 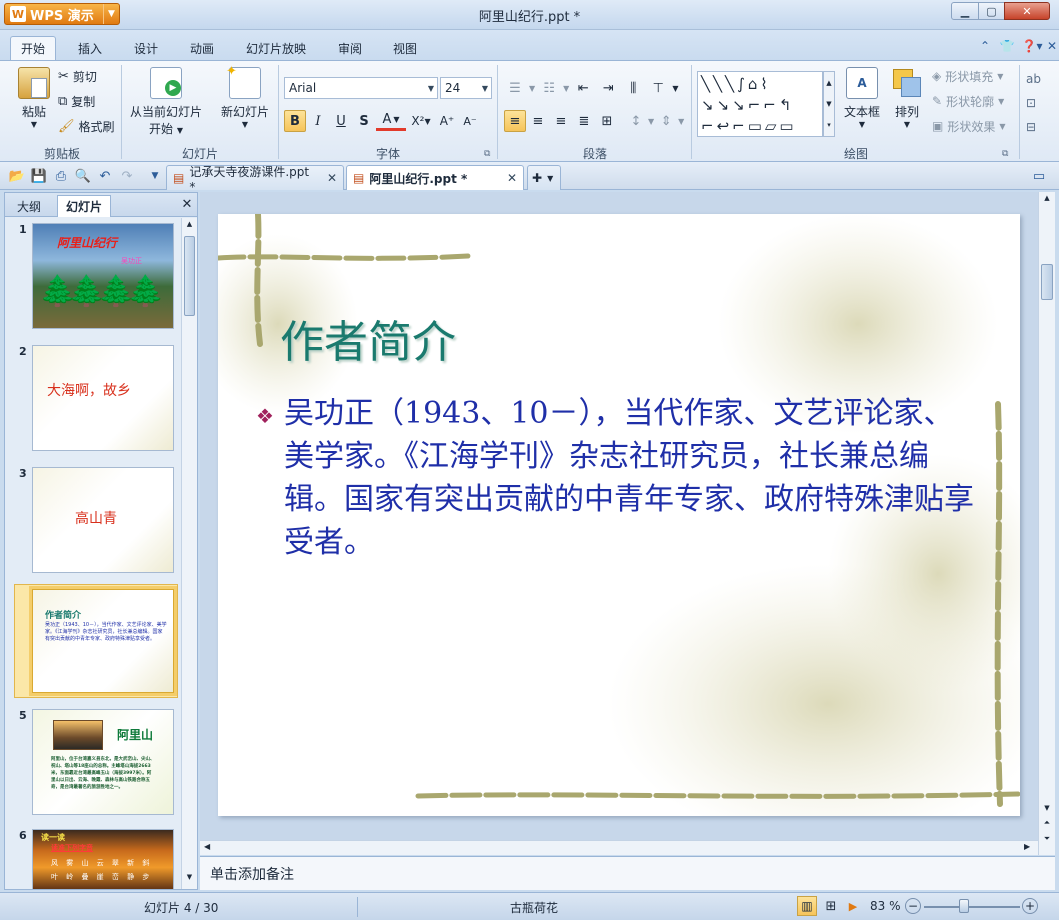 I want to click on skin-icon: 👕, so click(x=1007, y=46).